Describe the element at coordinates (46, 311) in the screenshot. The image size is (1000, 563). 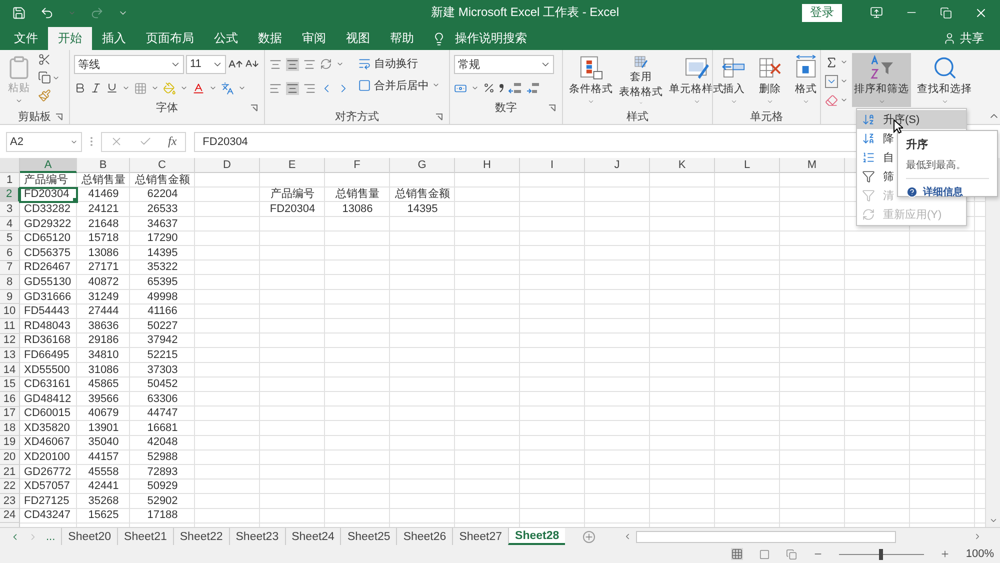
I see `table-cell-text: FD54443` at that location.